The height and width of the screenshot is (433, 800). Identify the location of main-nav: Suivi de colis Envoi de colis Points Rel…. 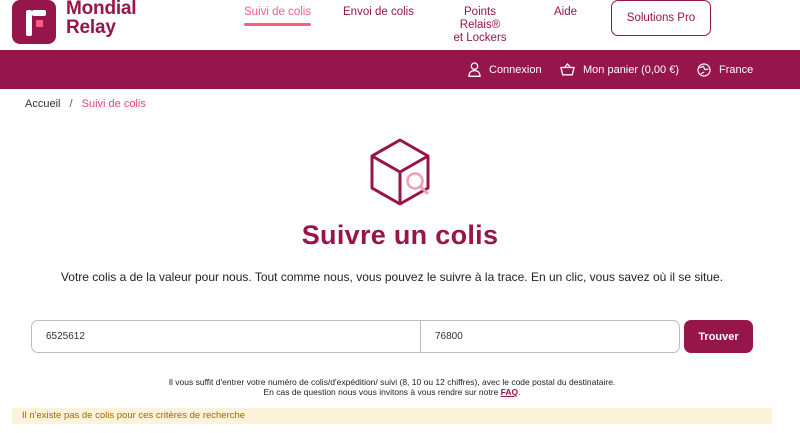
(400, 23).